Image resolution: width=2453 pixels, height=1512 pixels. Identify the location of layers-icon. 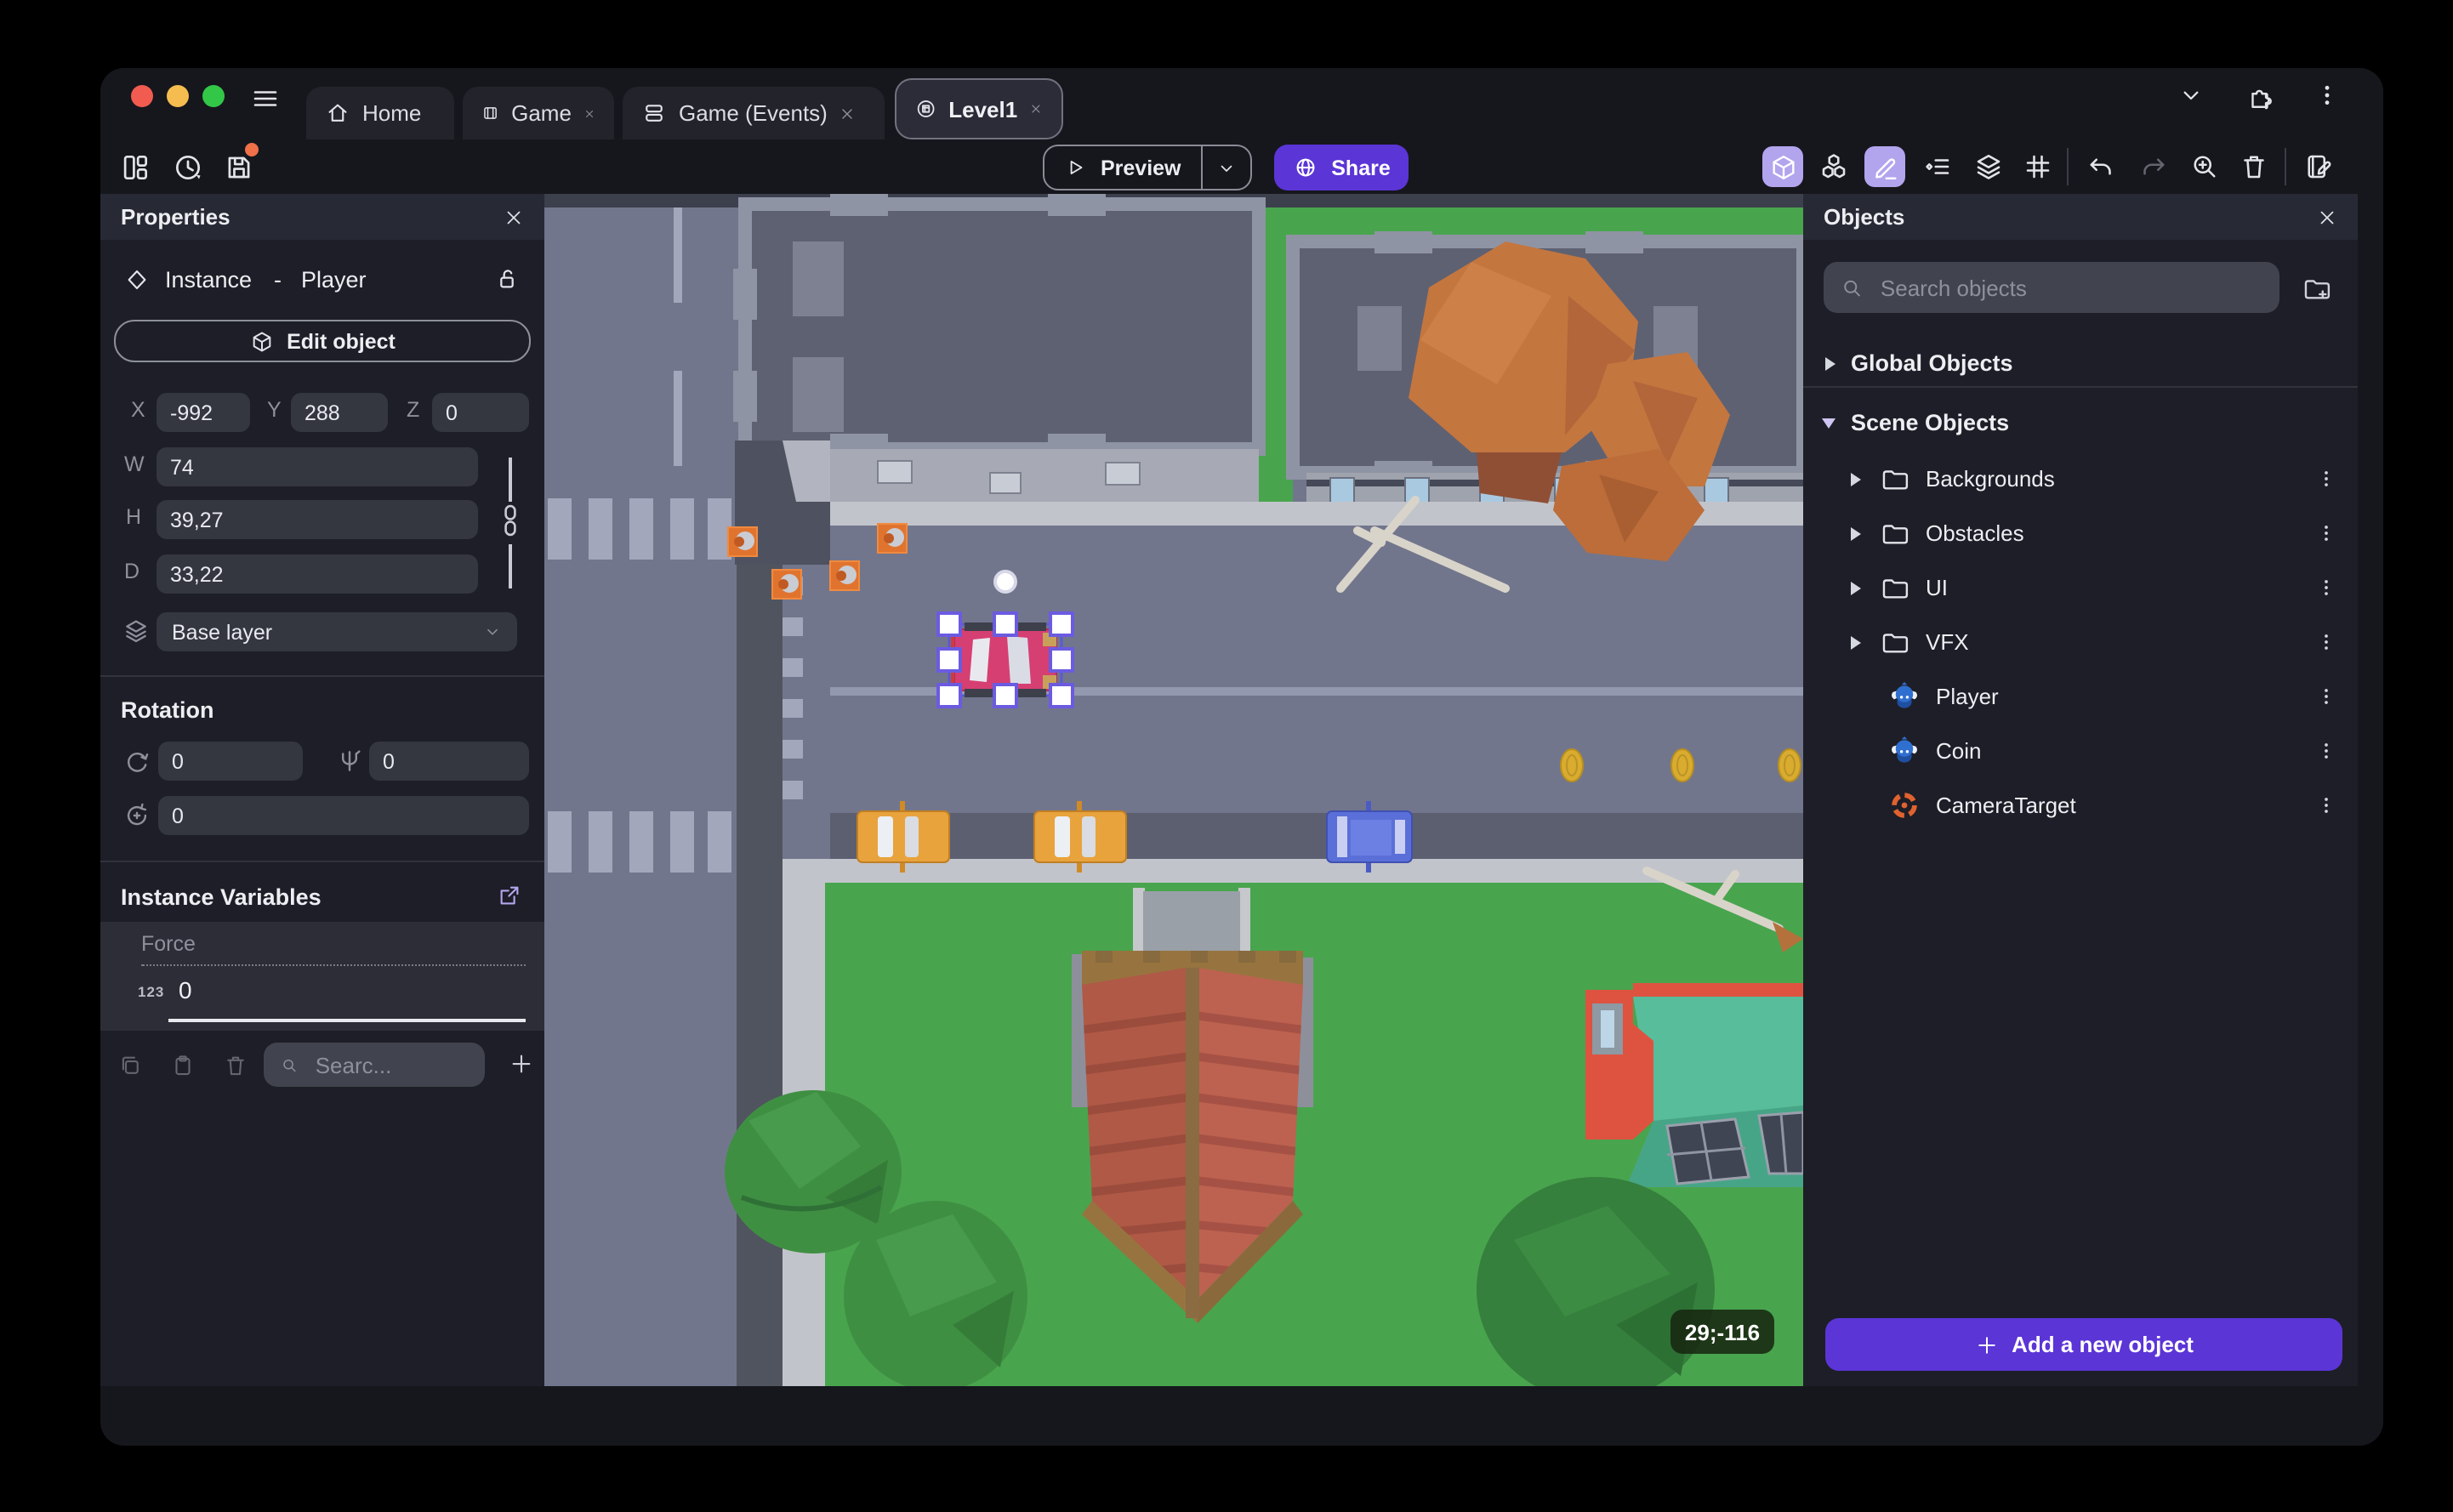
(1988, 166).